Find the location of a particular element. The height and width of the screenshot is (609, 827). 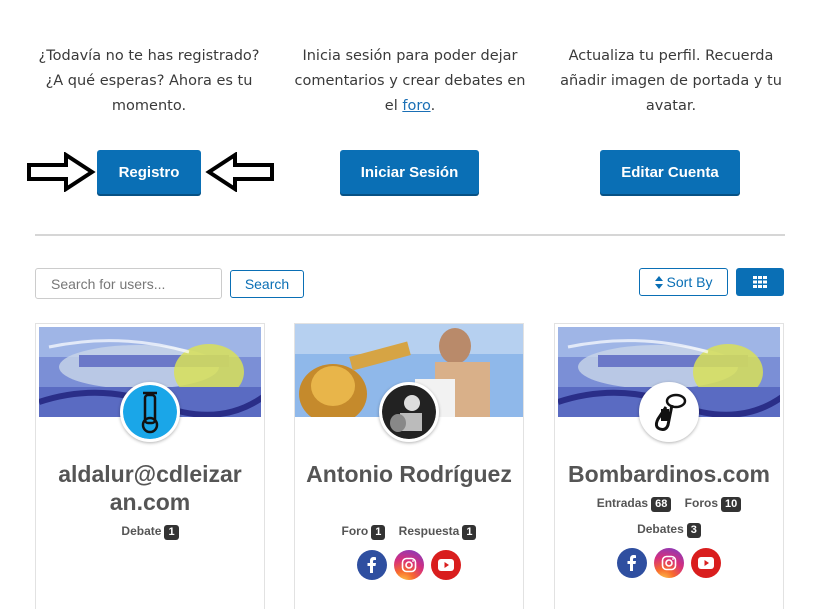

sort-by-label: Sort By is located at coordinates (689, 282).